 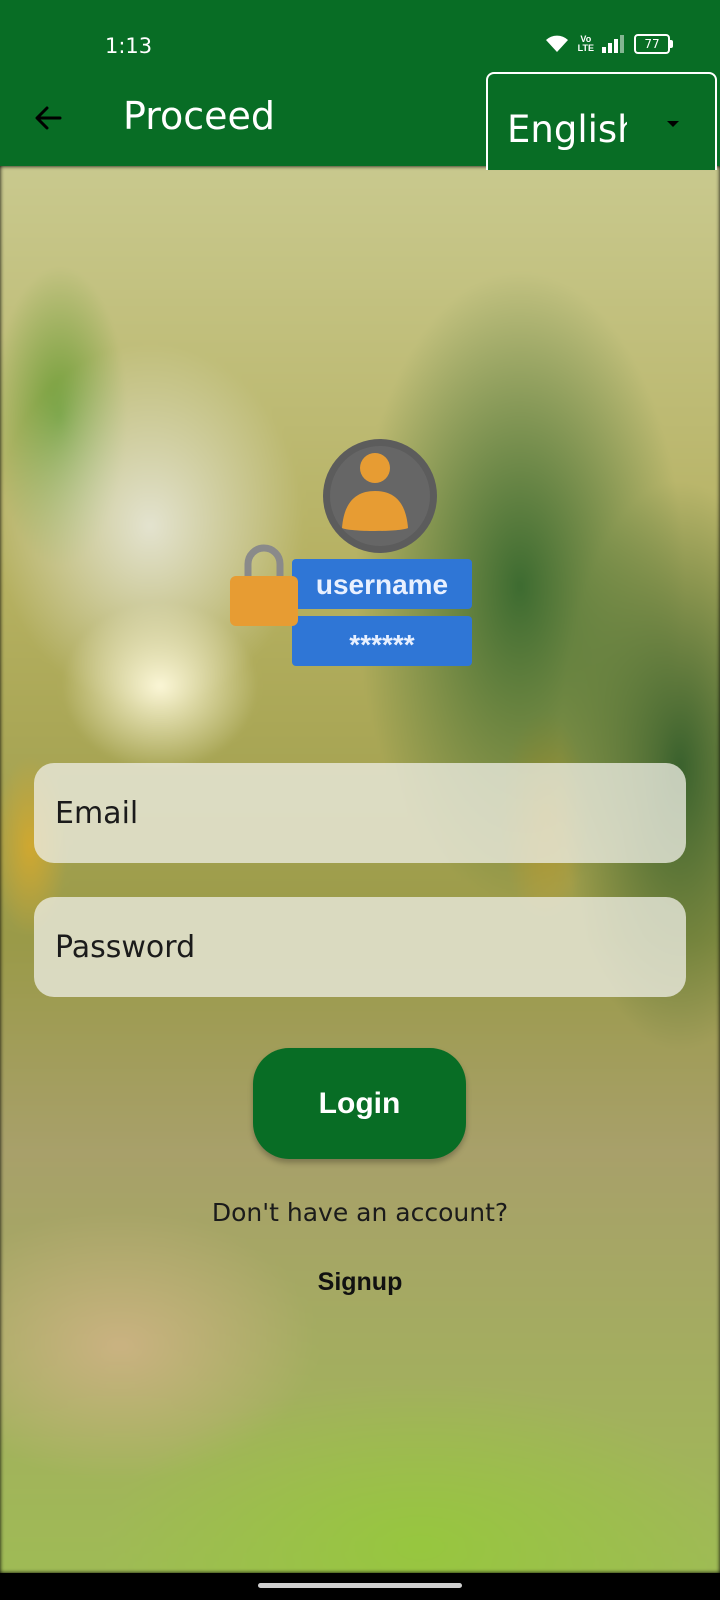 I want to click on email-field: Email, so click(x=360, y=813).